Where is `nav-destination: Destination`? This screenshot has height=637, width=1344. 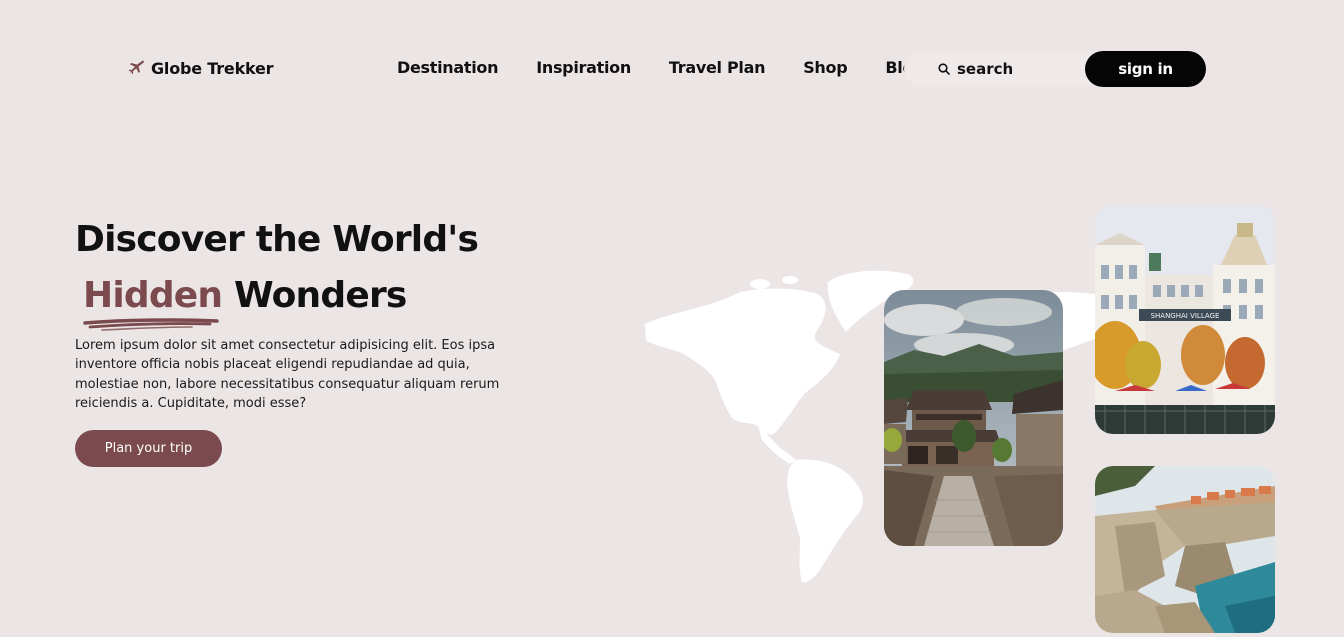 nav-destination: Destination is located at coordinates (448, 67).